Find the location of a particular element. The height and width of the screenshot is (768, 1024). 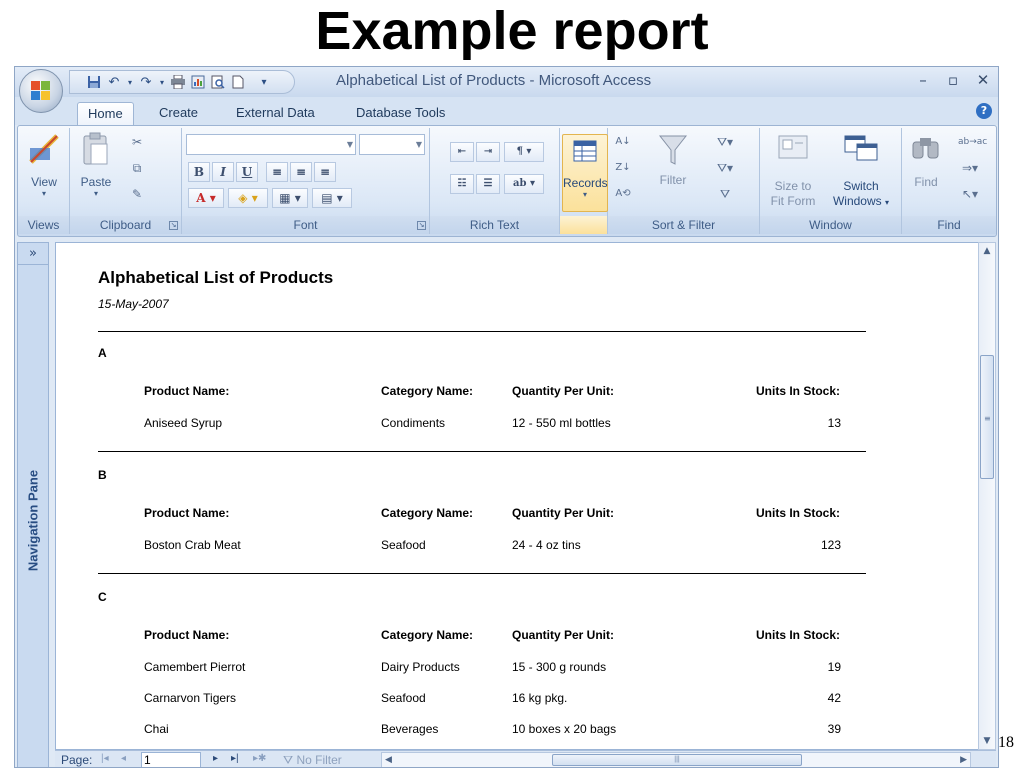

group-letter: B is located at coordinates (102, 475).